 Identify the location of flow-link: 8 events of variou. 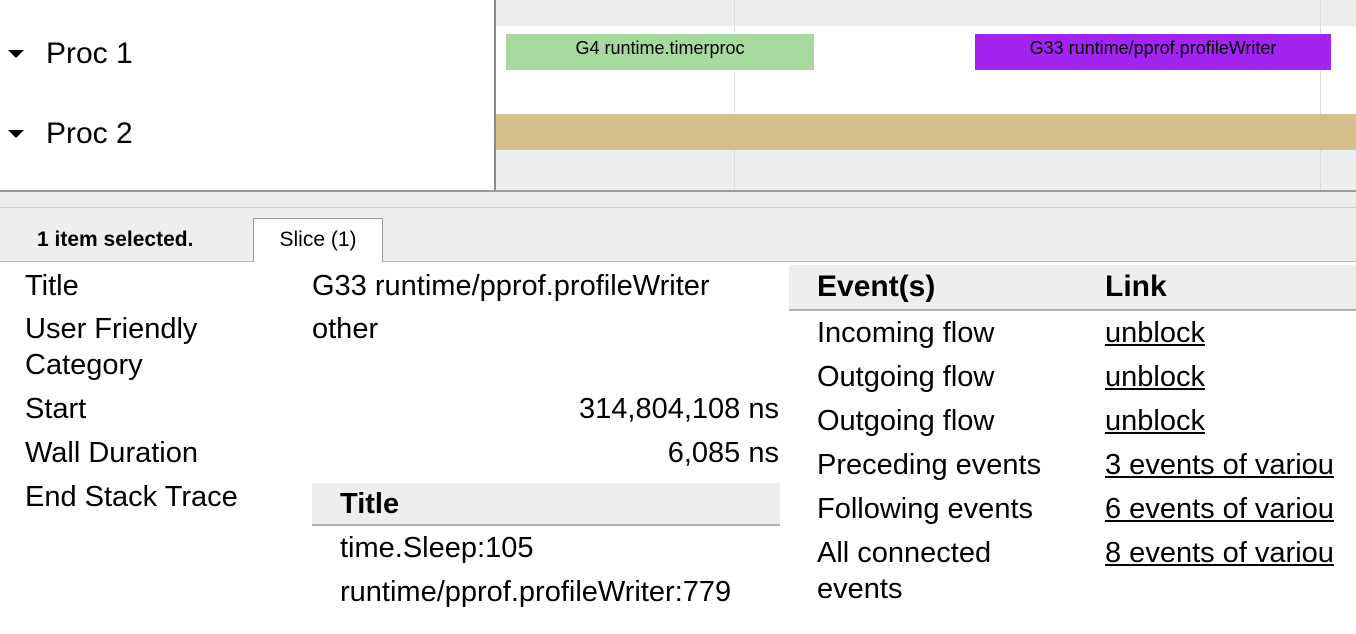
(1219, 553).